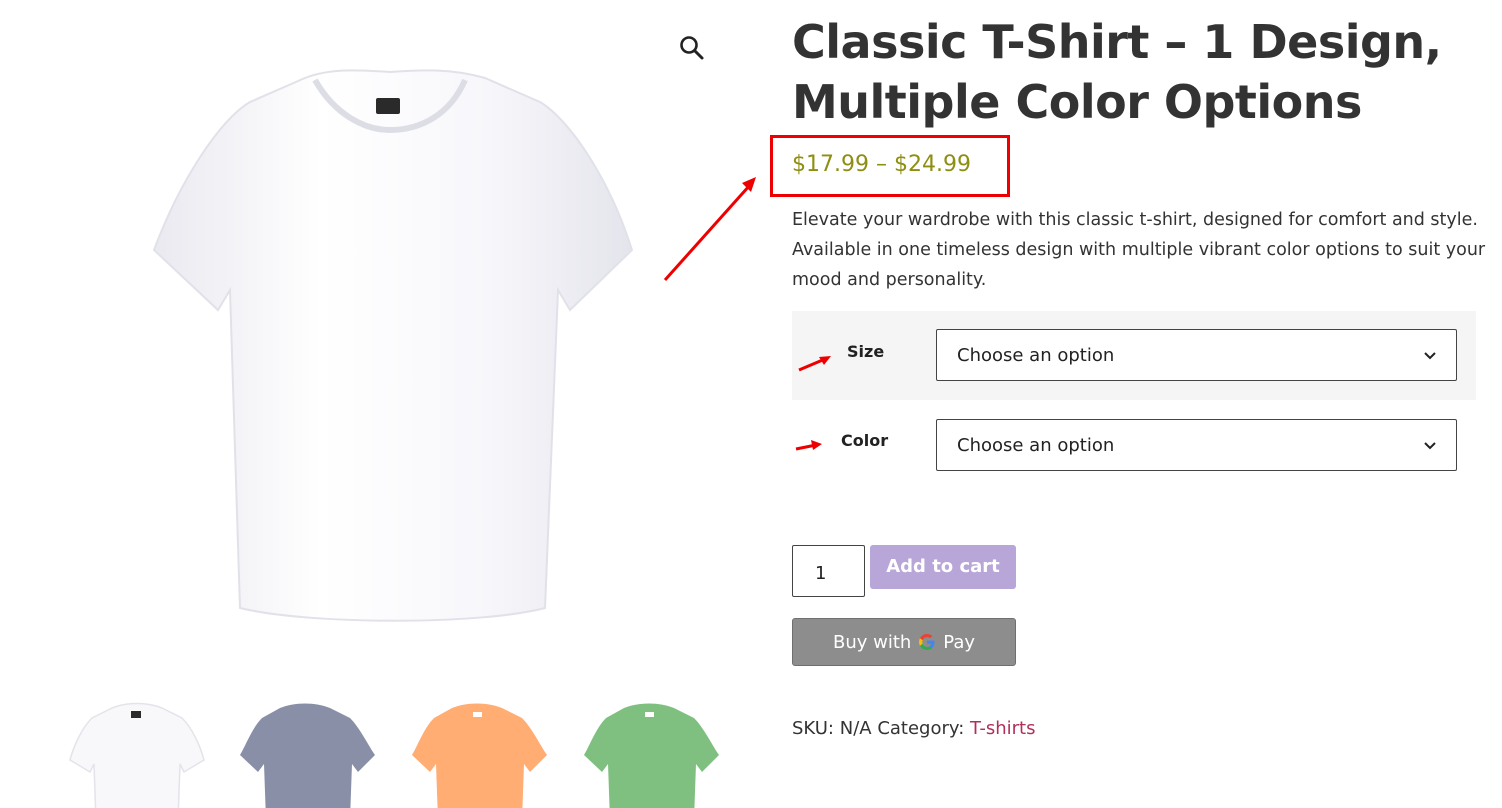  I want to click on category-link: T-shirts, so click(1002, 728).